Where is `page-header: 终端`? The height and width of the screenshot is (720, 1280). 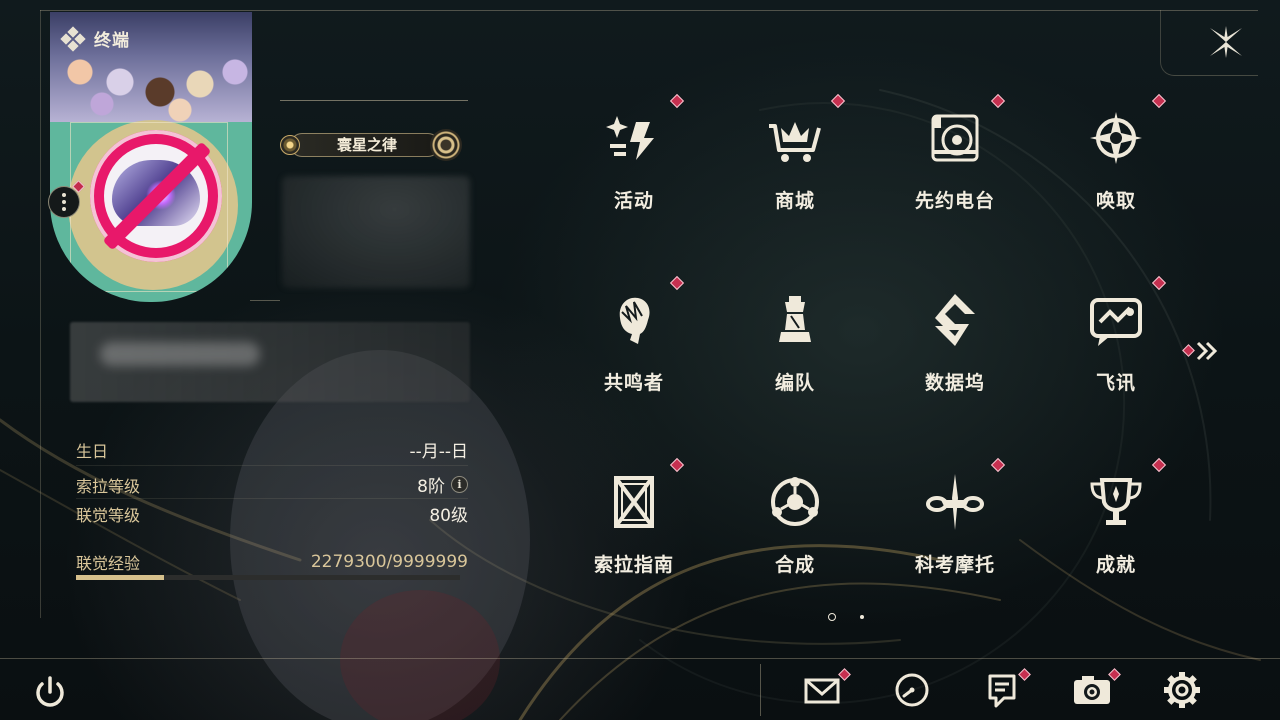
page-header: 终端 is located at coordinates (95, 38).